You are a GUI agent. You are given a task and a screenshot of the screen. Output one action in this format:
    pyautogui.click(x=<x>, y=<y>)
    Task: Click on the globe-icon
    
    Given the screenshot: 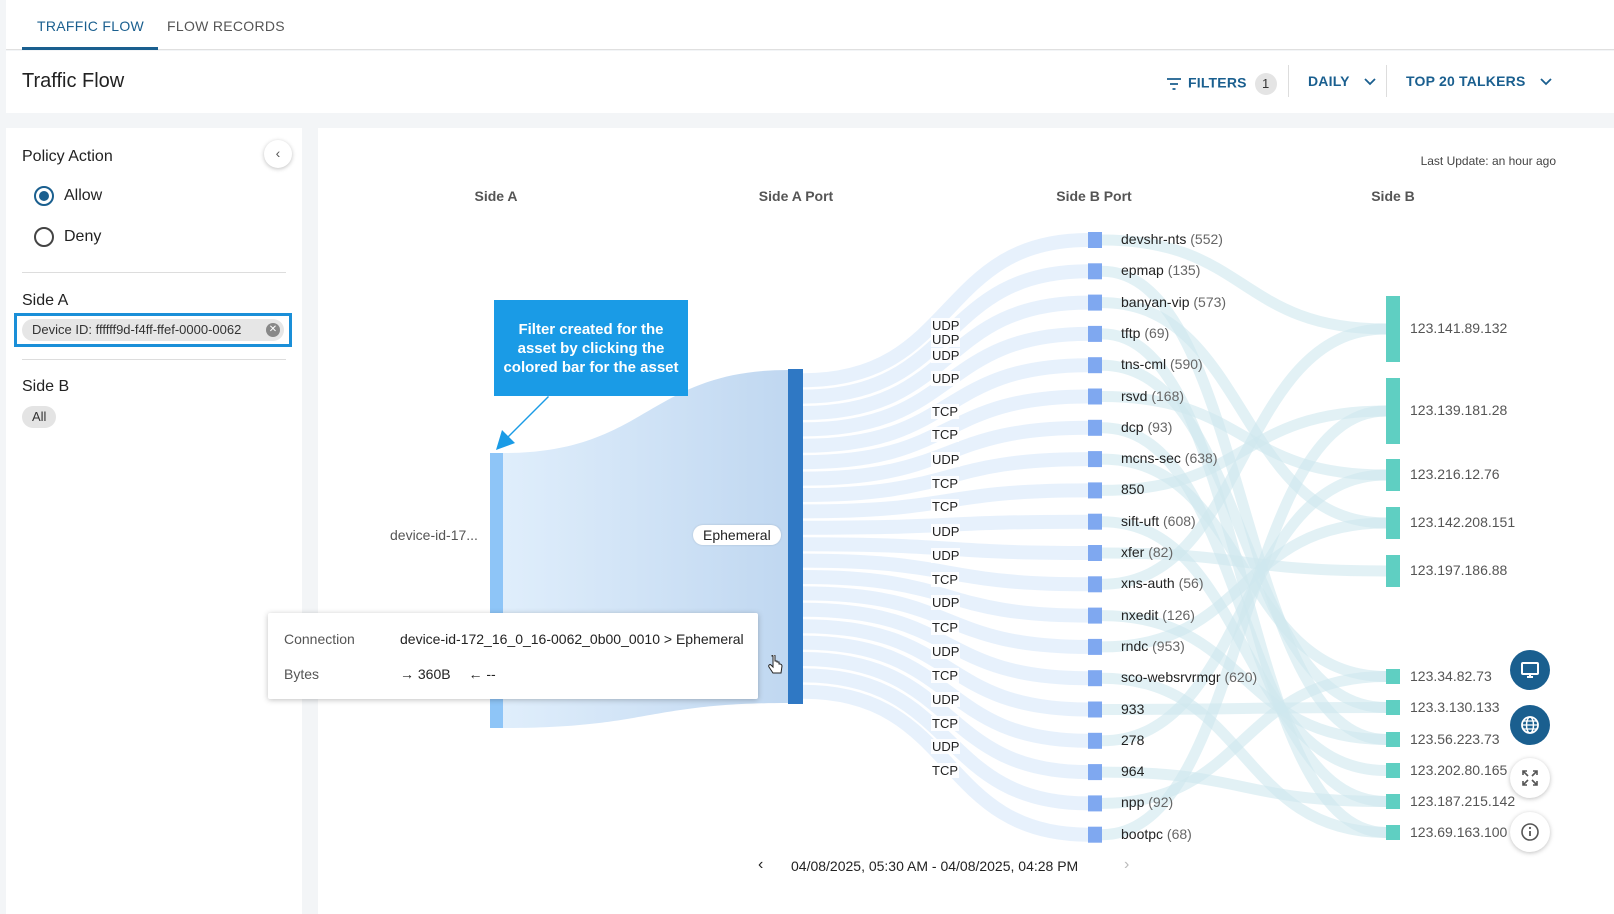 What is the action you would take?
    pyautogui.click(x=1530, y=725)
    